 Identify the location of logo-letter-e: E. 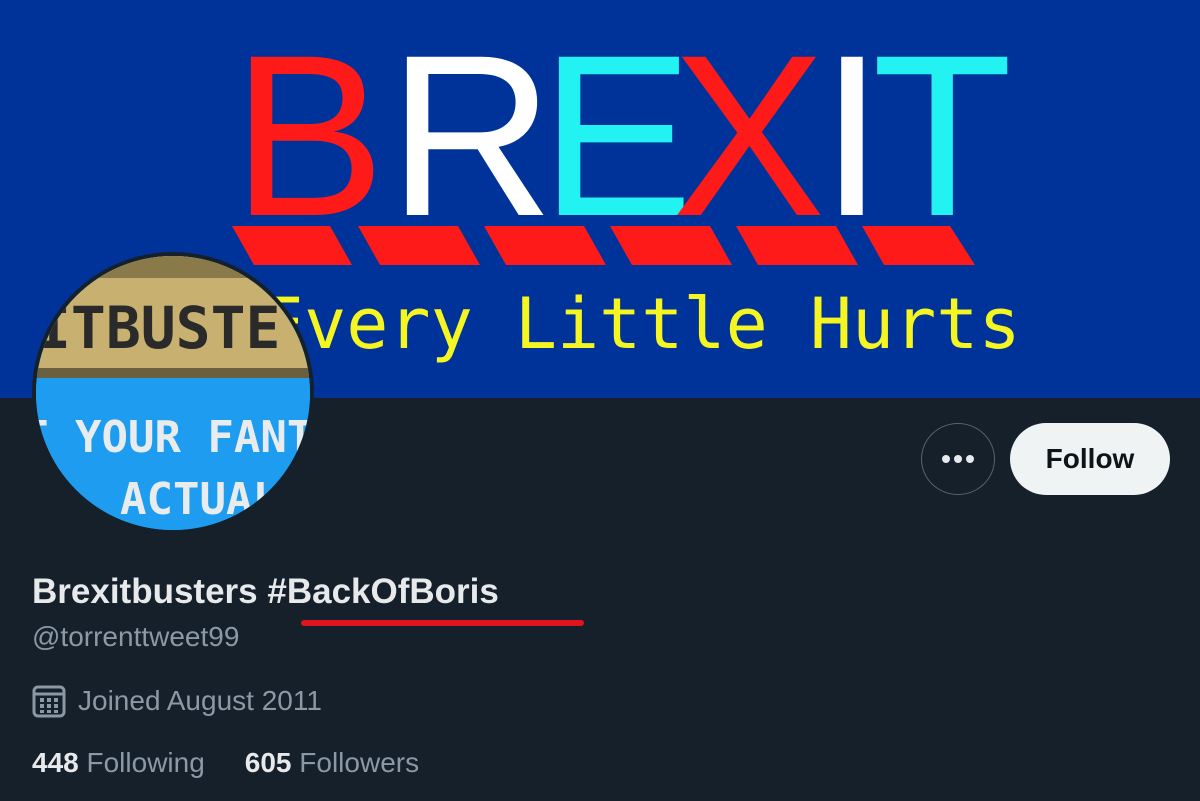
(616, 135).